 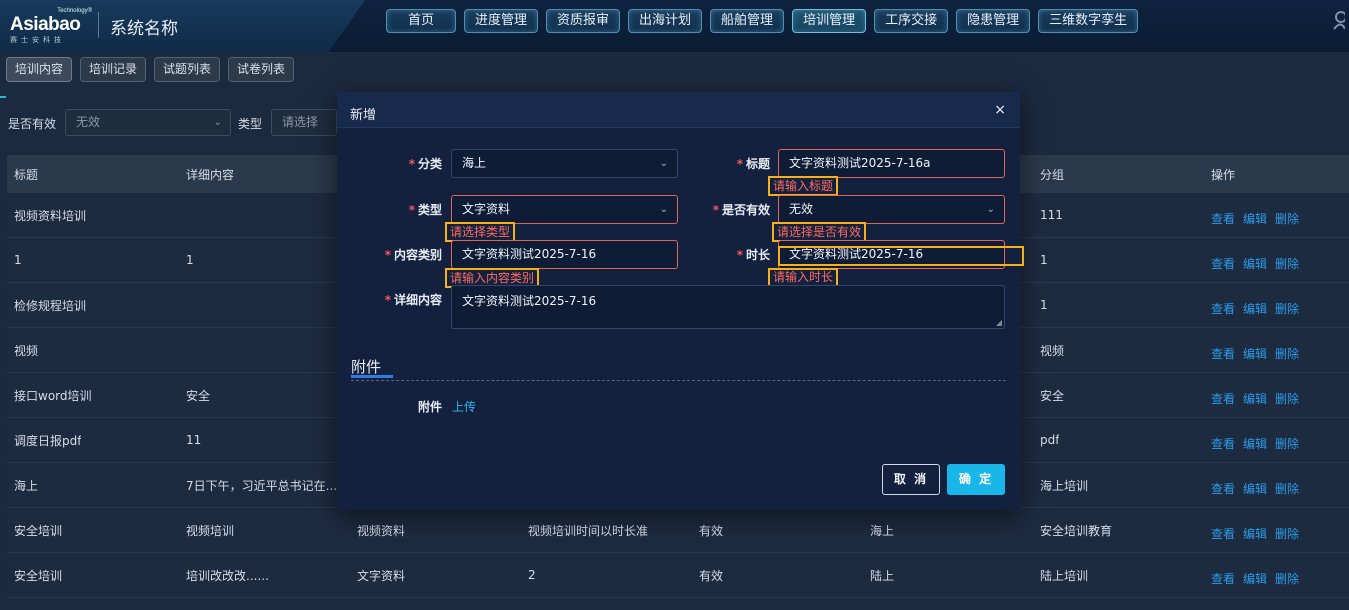 What do you see at coordinates (363, 115) in the screenshot?
I see `dialog-title: 新增` at bounding box center [363, 115].